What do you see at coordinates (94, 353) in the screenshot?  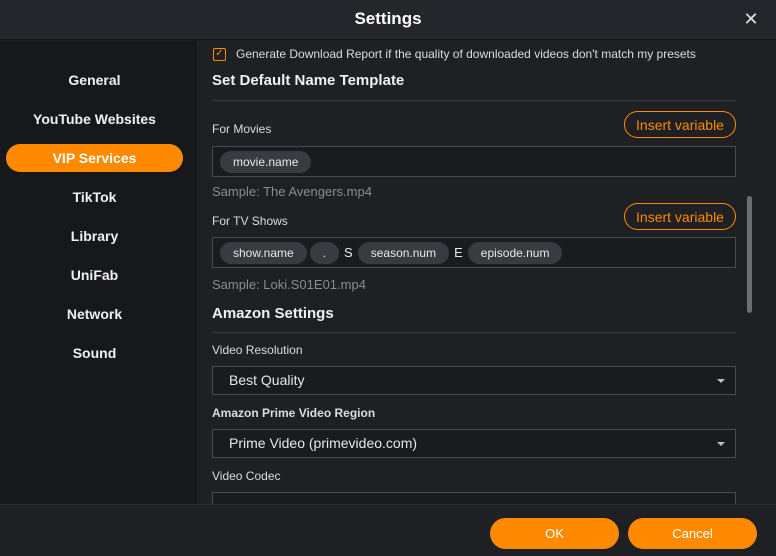 I see `sidebar-item-sound: Sound` at bounding box center [94, 353].